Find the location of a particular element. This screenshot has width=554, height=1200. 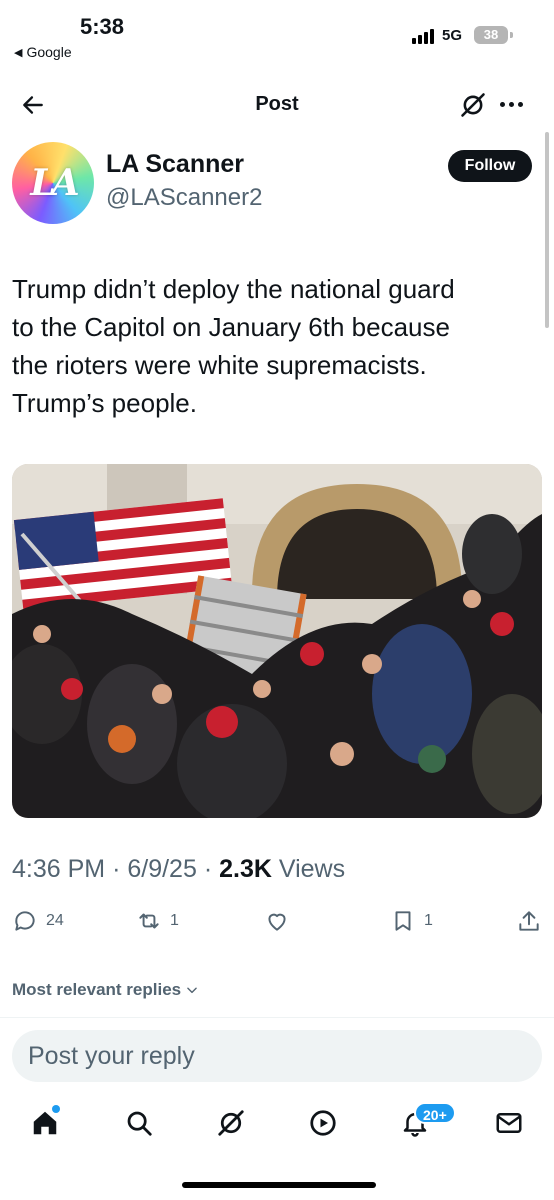

reply-input: Post your reply is located at coordinates (277, 1056).